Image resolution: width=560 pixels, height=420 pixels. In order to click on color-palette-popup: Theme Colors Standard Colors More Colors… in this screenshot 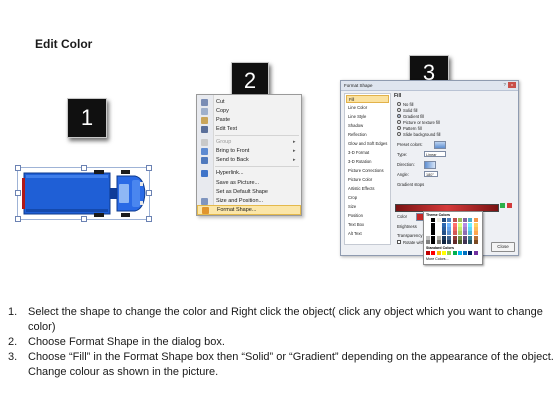, I will do `click(453, 238)`.